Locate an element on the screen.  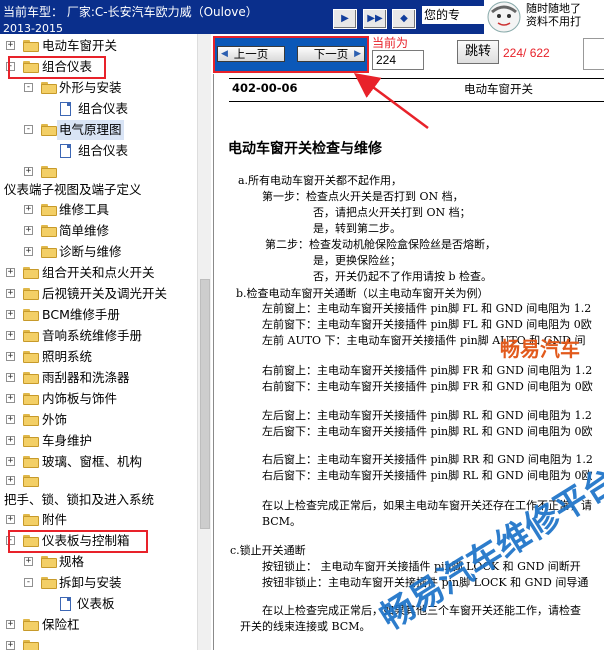
play-icon: ▶ is located at coordinates (345, 18).